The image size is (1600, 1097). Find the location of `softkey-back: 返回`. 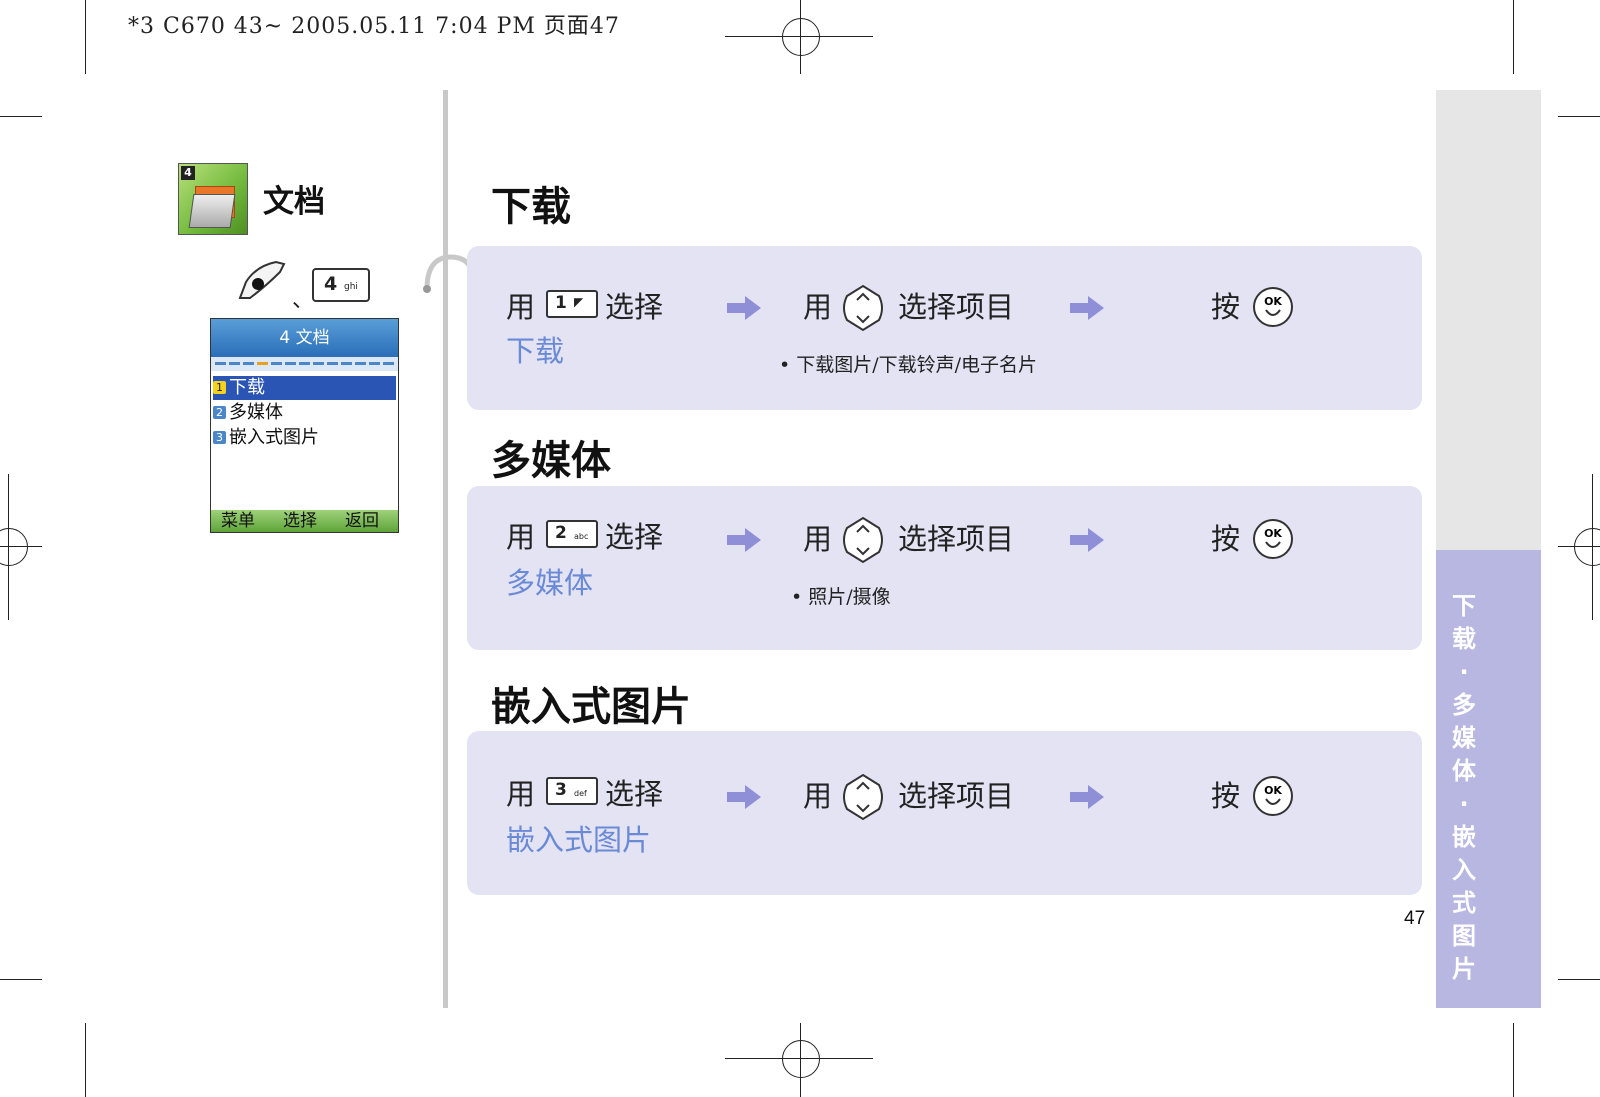

softkey-back: 返回 is located at coordinates (362, 521).